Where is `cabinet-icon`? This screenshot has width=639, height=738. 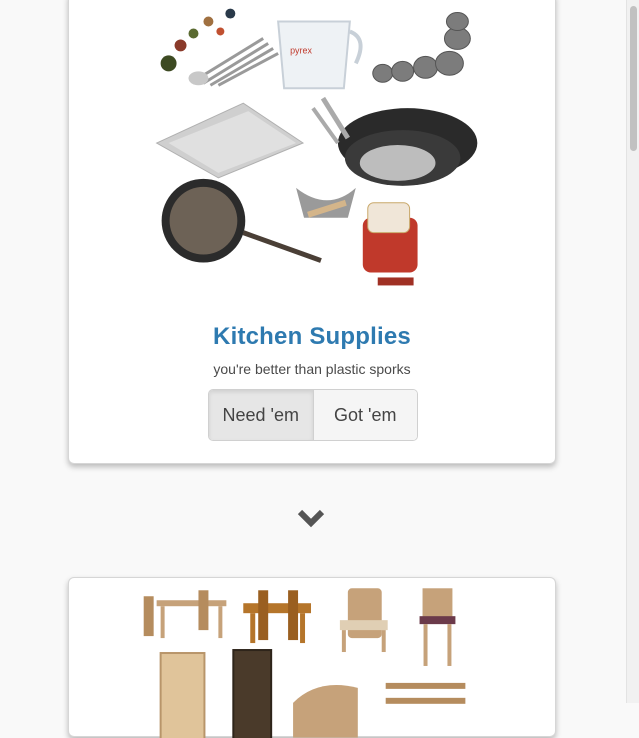 cabinet-icon is located at coordinates (182, 695).